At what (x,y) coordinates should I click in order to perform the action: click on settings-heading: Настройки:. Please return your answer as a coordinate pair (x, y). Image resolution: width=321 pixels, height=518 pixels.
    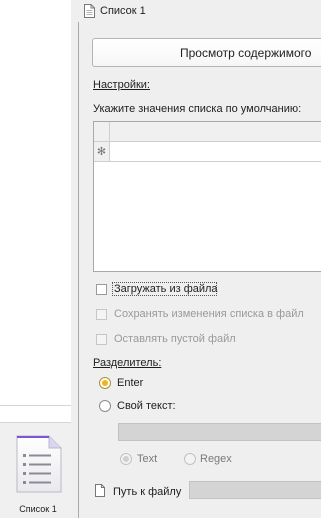
    Looking at the image, I should click on (121, 85).